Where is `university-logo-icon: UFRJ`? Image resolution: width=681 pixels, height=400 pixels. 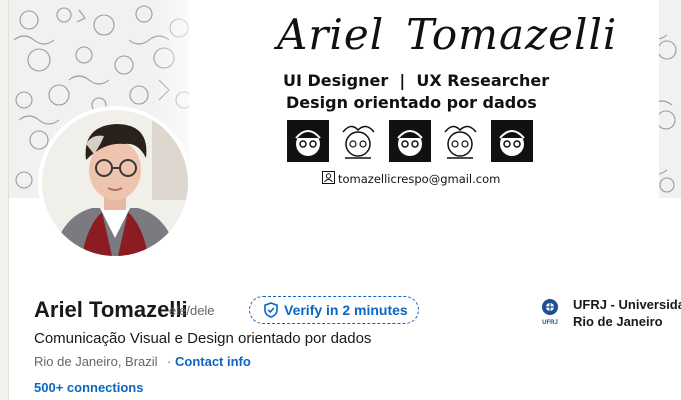 university-logo-icon: UFRJ is located at coordinates (550, 312).